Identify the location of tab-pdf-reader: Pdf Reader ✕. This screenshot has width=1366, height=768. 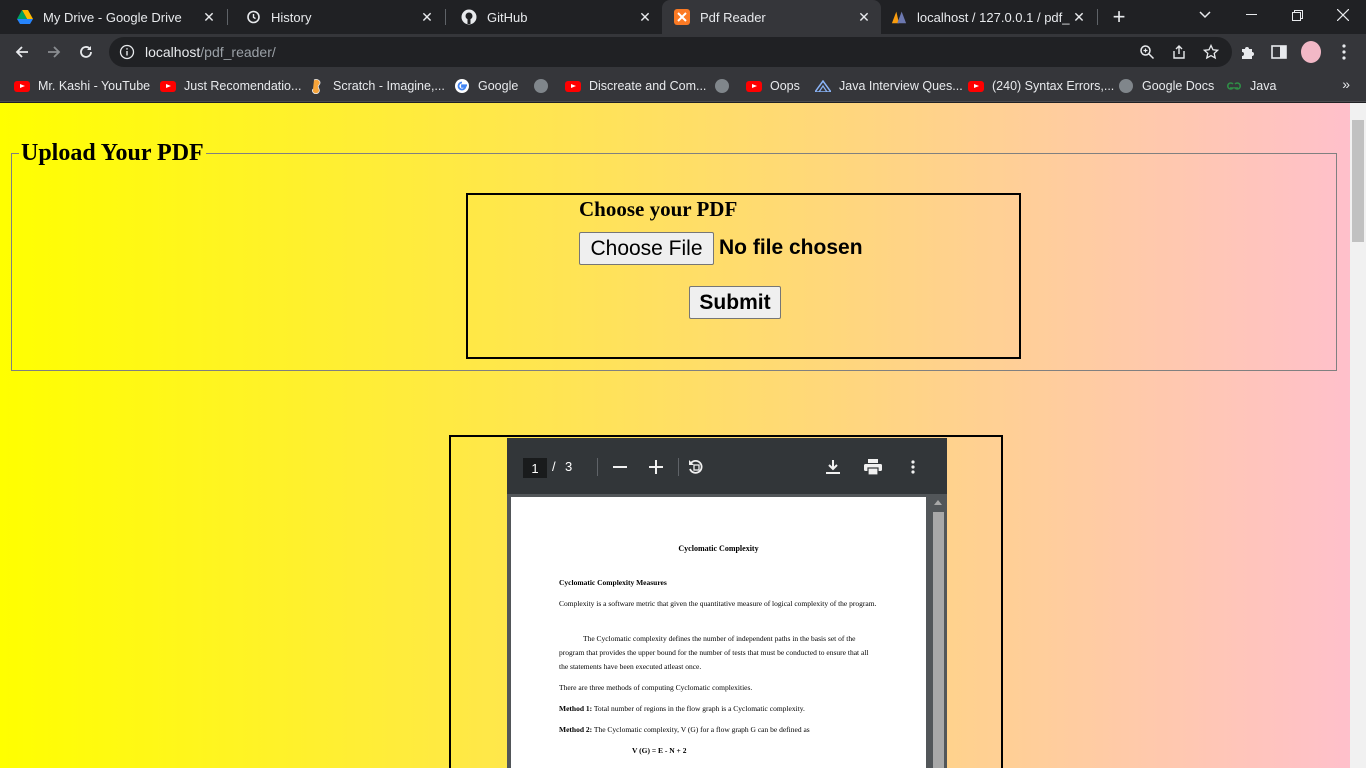
(771, 17).